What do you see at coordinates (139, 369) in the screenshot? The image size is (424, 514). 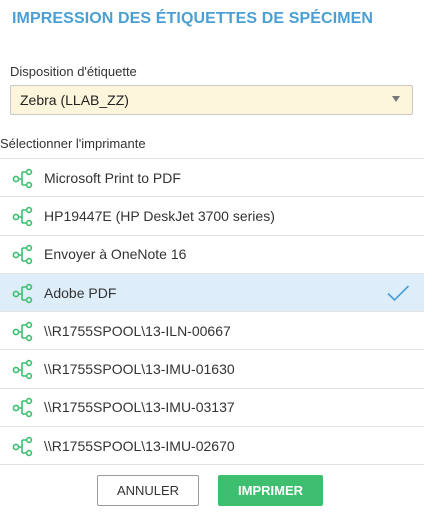 I see `printer-item-label: \\R1755SPOOL\13-IMU-01630` at bounding box center [139, 369].